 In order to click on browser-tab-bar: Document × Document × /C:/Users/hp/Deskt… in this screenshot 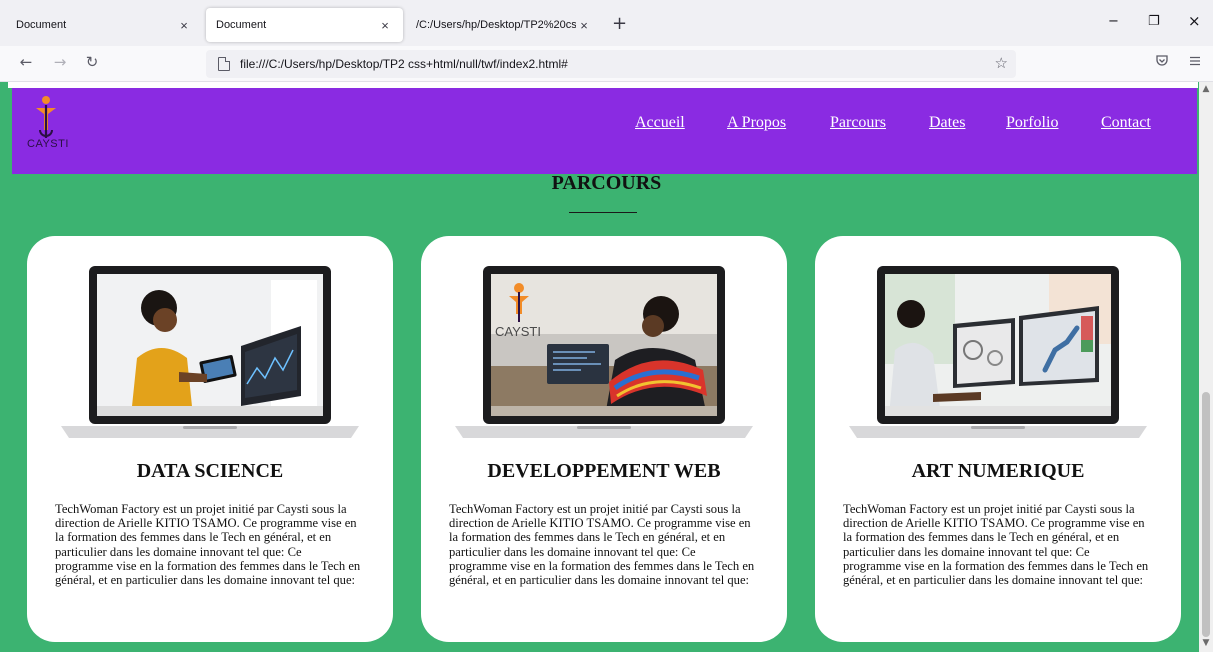, I will do `click(606, 23)`.